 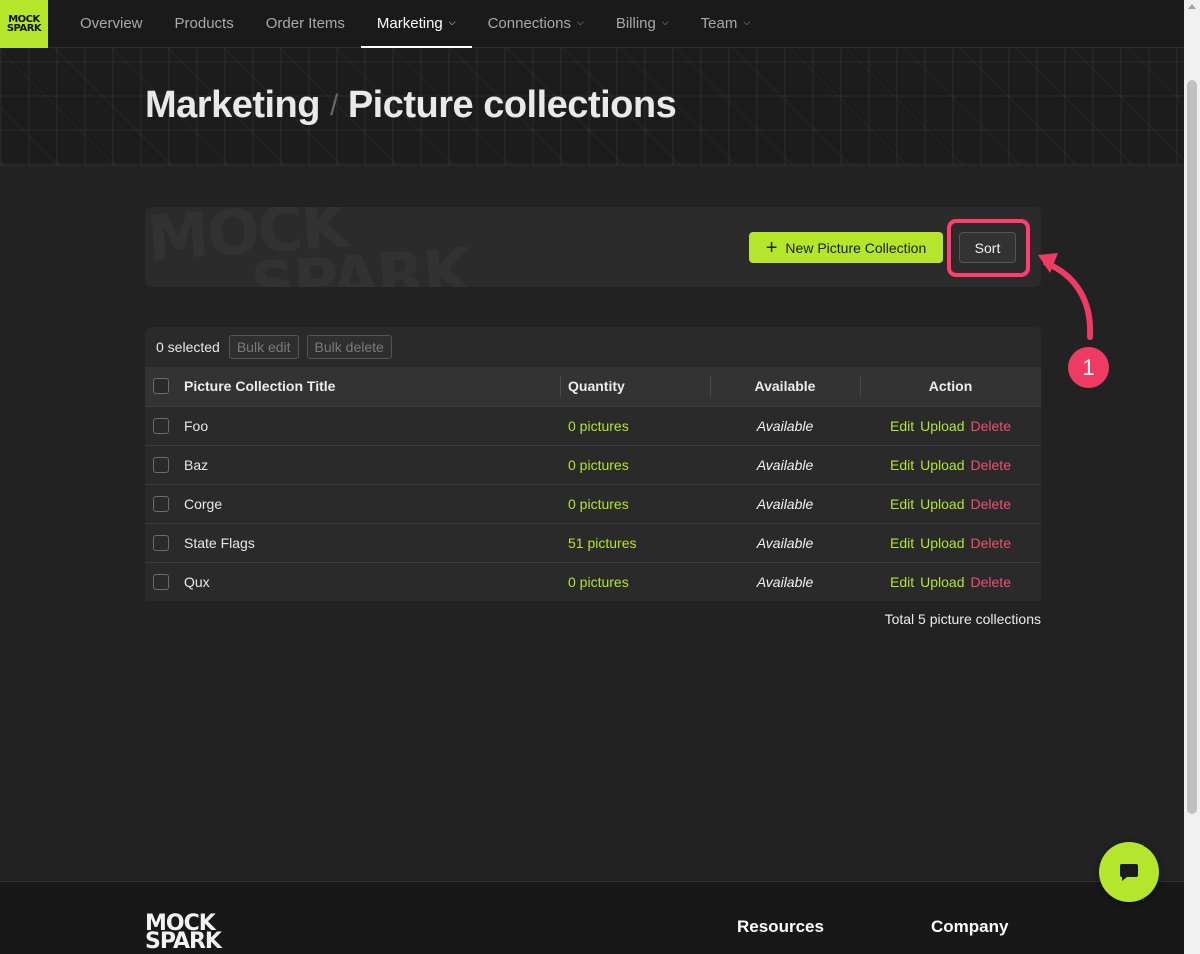 What do you see at coordinates (856, 247) in the screenshot?
I see `new-button-label: New Picture Collection` at bounding box center [856, 247].